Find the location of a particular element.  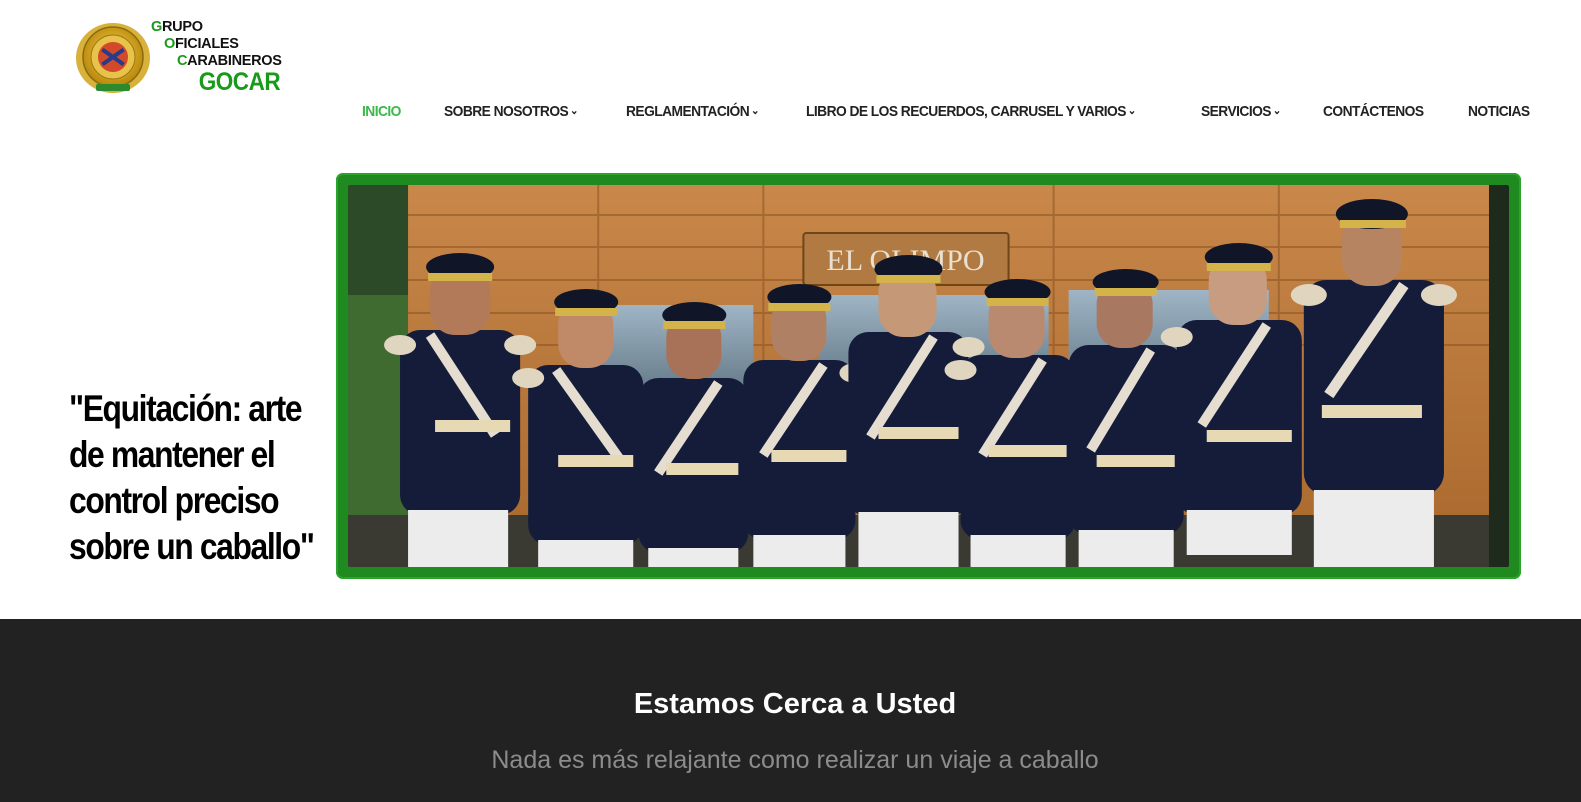

logo-word-oficiales: FICIALES is located at coordinates (206, 44).